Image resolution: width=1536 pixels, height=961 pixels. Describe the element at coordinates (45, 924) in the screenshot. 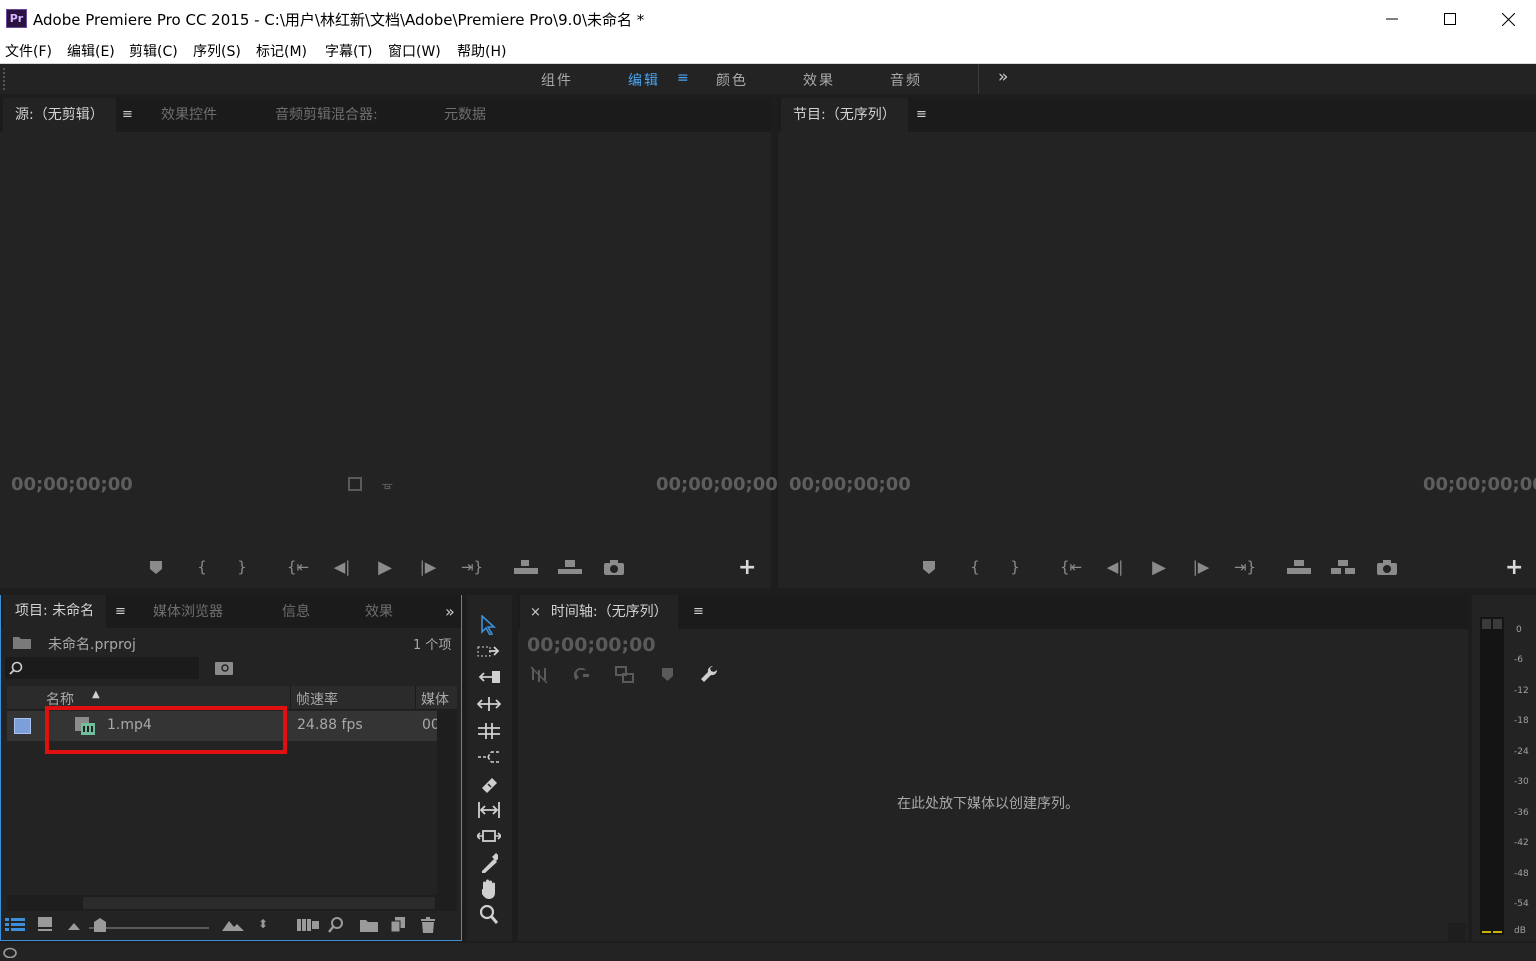

I see `icon-view-icon` at that location.